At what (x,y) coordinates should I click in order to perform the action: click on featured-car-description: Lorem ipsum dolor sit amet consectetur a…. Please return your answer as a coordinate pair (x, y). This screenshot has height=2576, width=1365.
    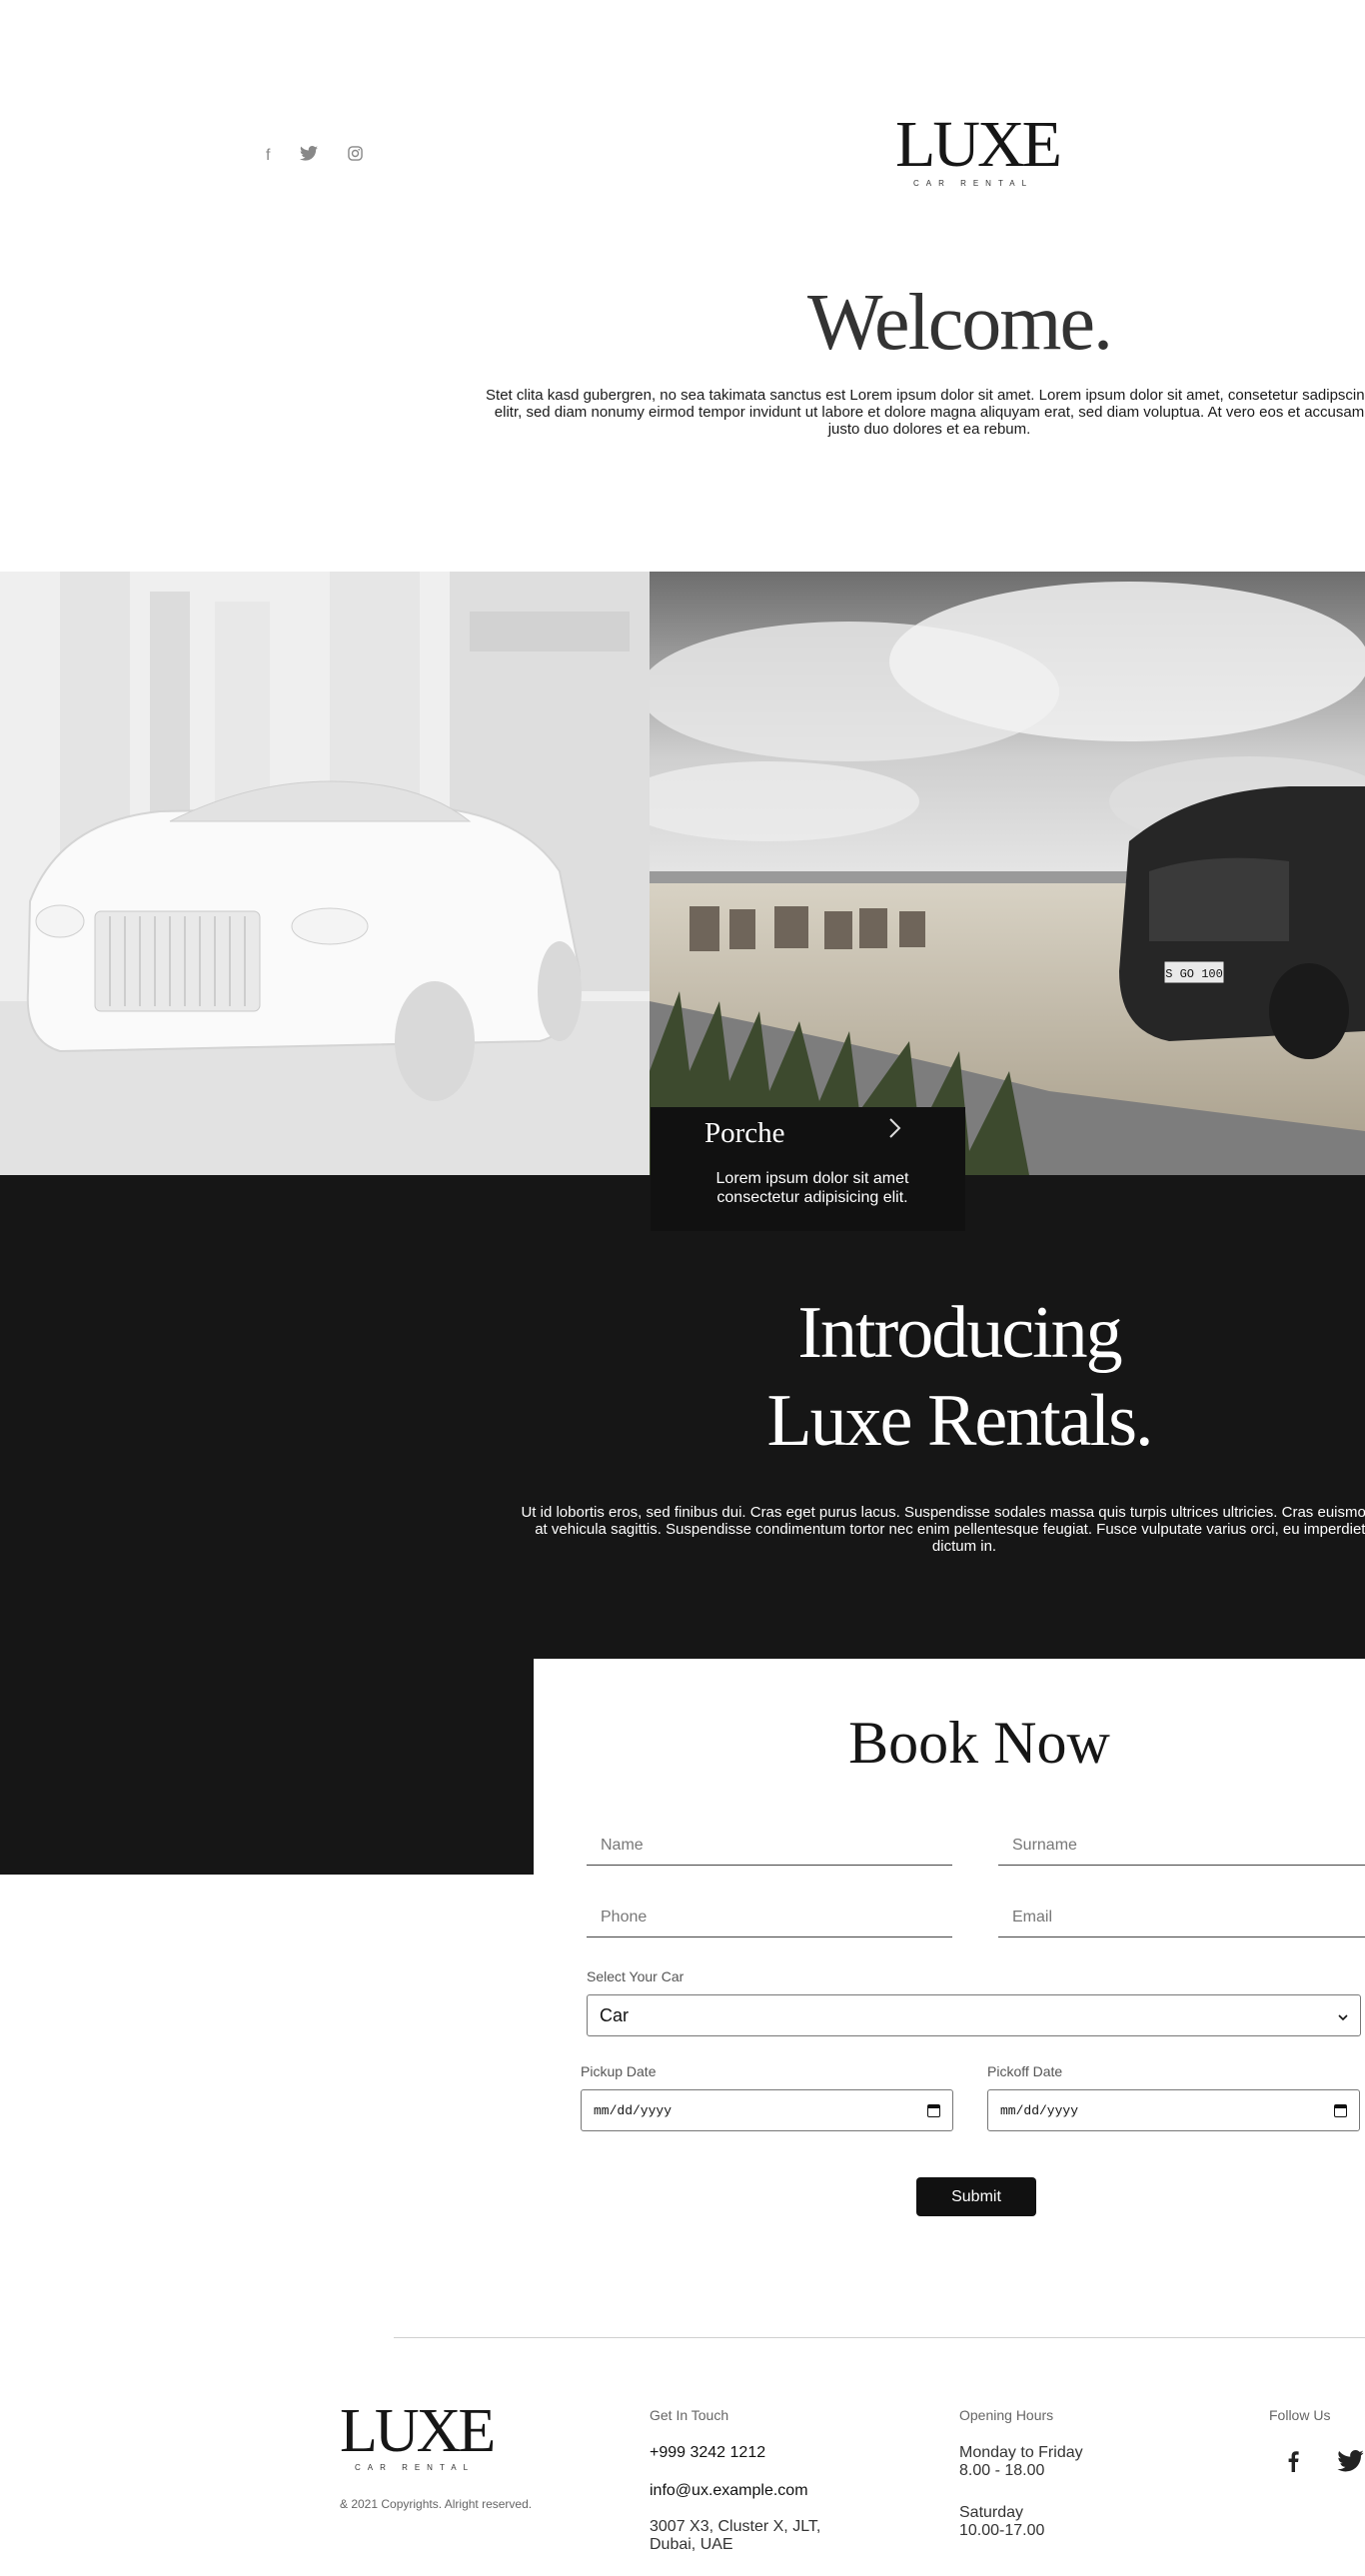
    Looking at the image, I should click on (812, 1188).